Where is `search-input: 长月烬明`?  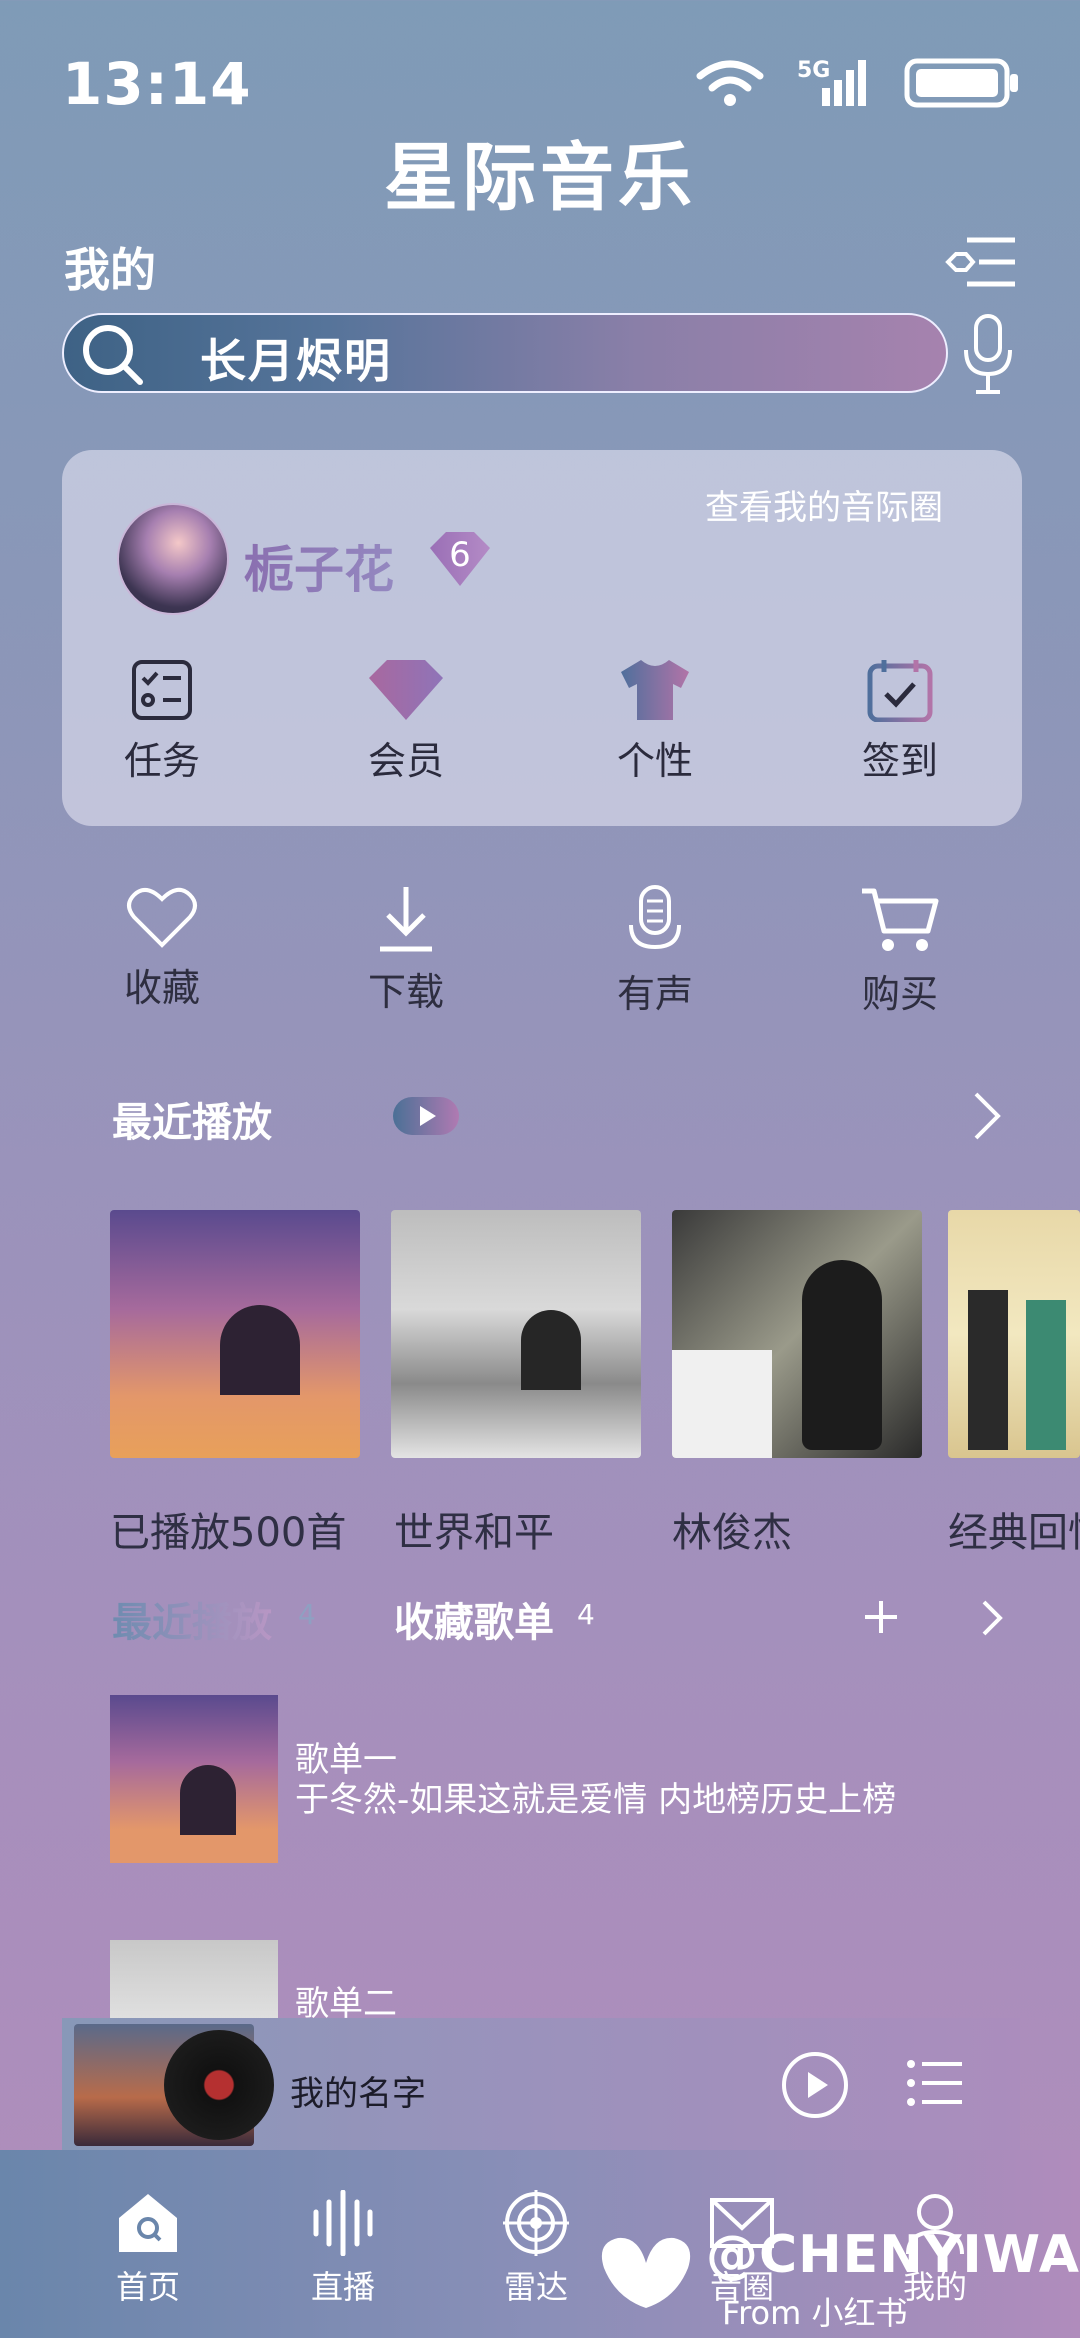 search-input: 长月烬明 is located at coordinates (296, 358).